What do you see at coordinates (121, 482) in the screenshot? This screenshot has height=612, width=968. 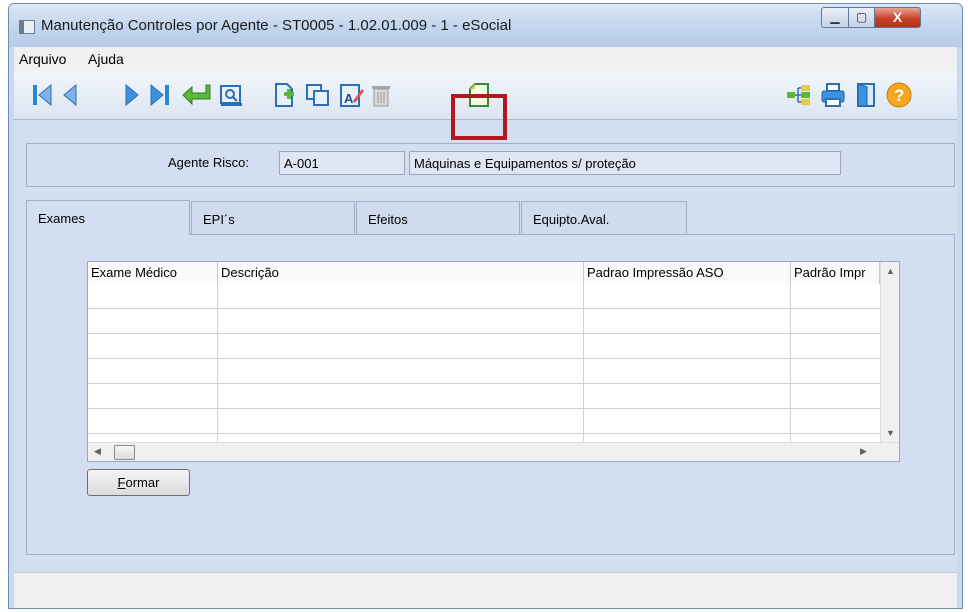 I see `formar-mnemonic: F` at bounding box center [121, 482].